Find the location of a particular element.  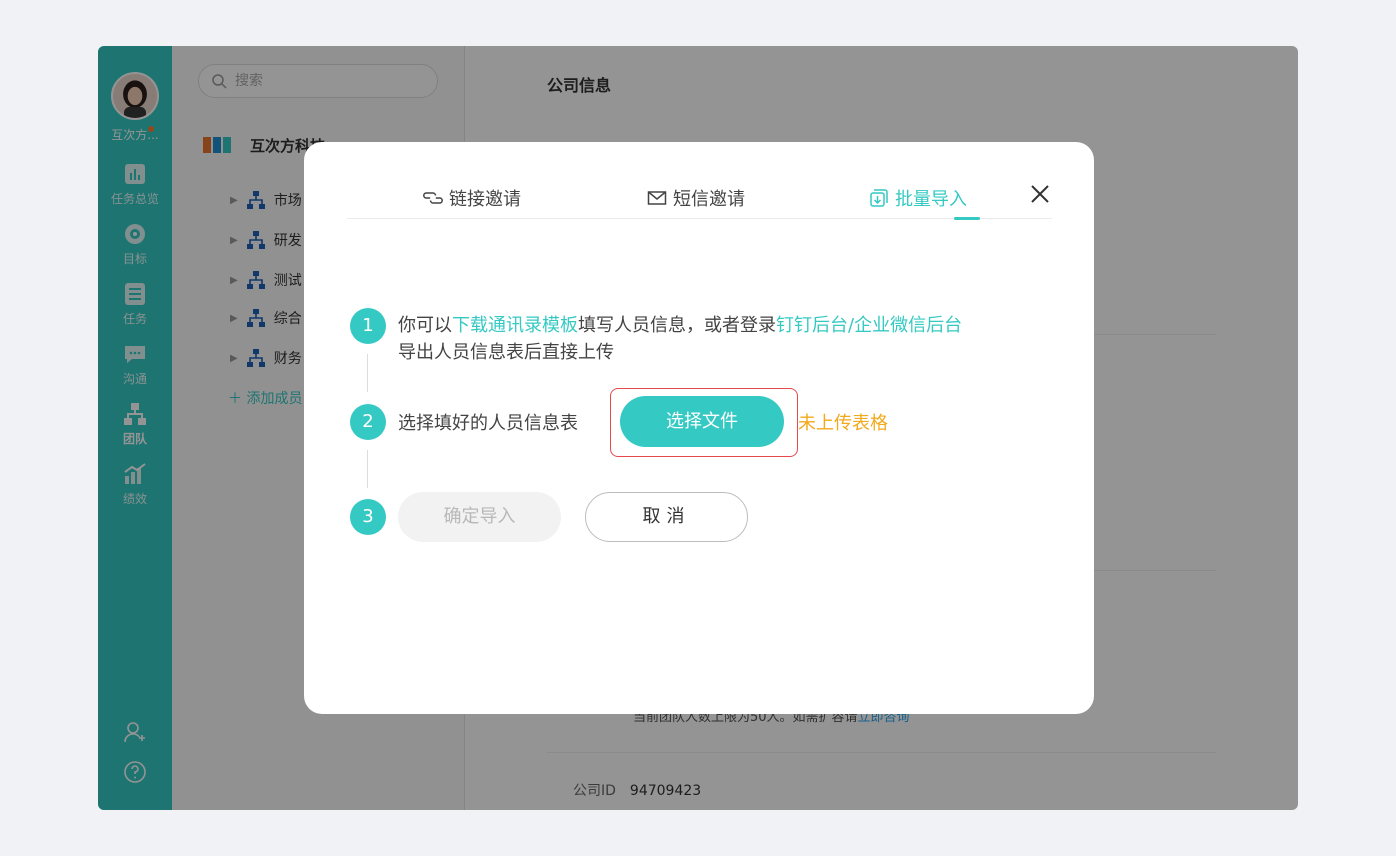

step1-text-b: 填写人员信息，或者登录 is located at coordinates (677, 325).